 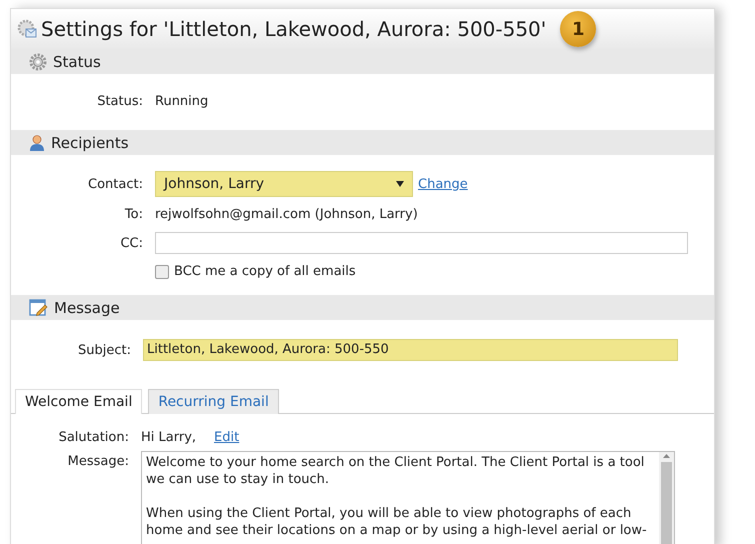 I want to click on edit-link: Edit, so click(x=227, y=437).